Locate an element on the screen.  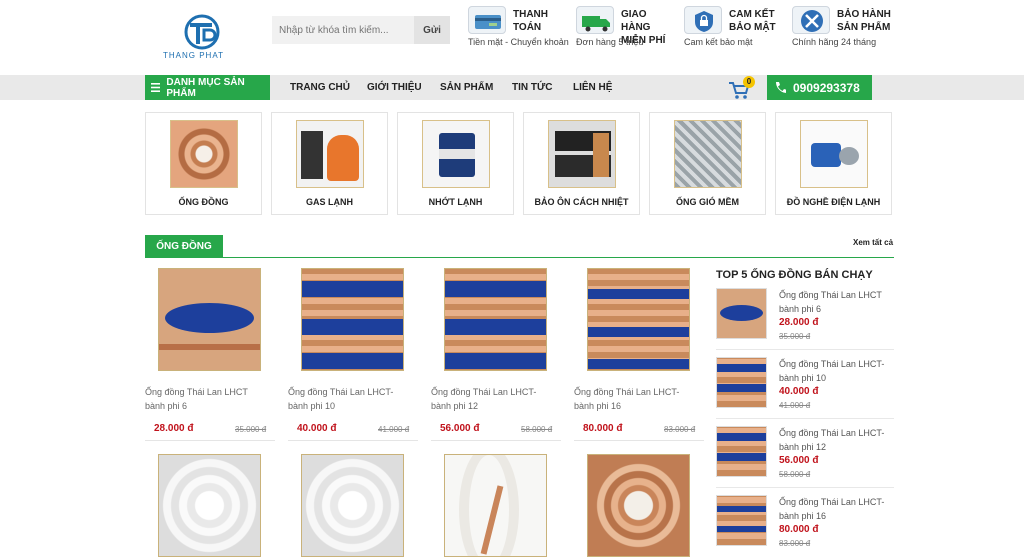
product-name: Ống đồng Thái Lan LHCT bành phi 6 is located at coordinates (196, 399).